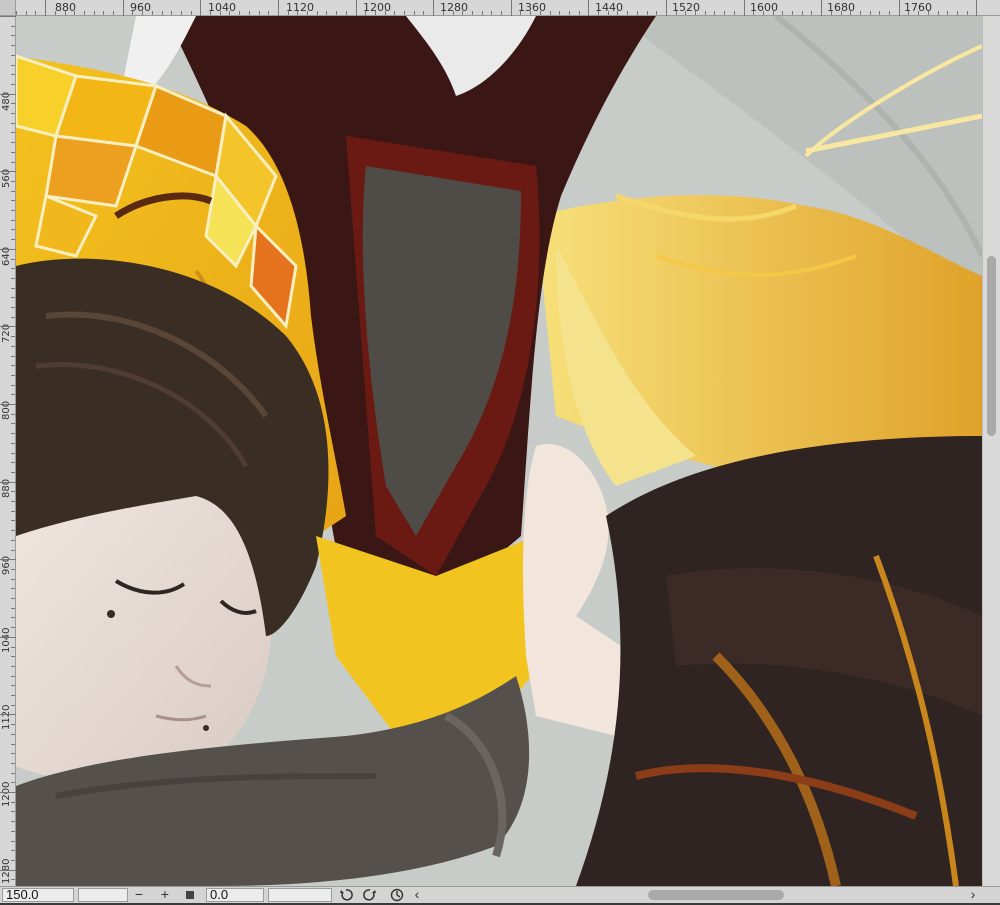 The height and width of the screenshot is (905, 1000). Describe the element at coordinates (103, 895) in the screenshot. I see `zoom-slider` at that location.